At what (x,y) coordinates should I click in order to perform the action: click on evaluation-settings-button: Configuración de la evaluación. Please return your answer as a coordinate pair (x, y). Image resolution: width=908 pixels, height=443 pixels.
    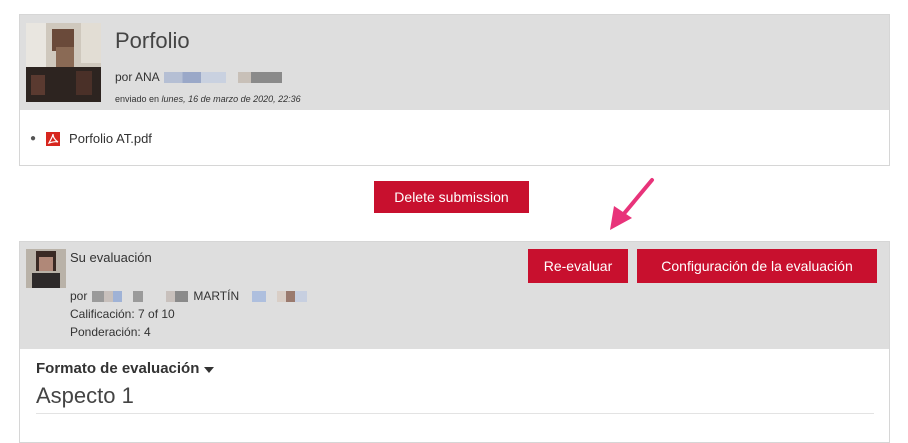
    Looking at the image, I should click on (757, 266).